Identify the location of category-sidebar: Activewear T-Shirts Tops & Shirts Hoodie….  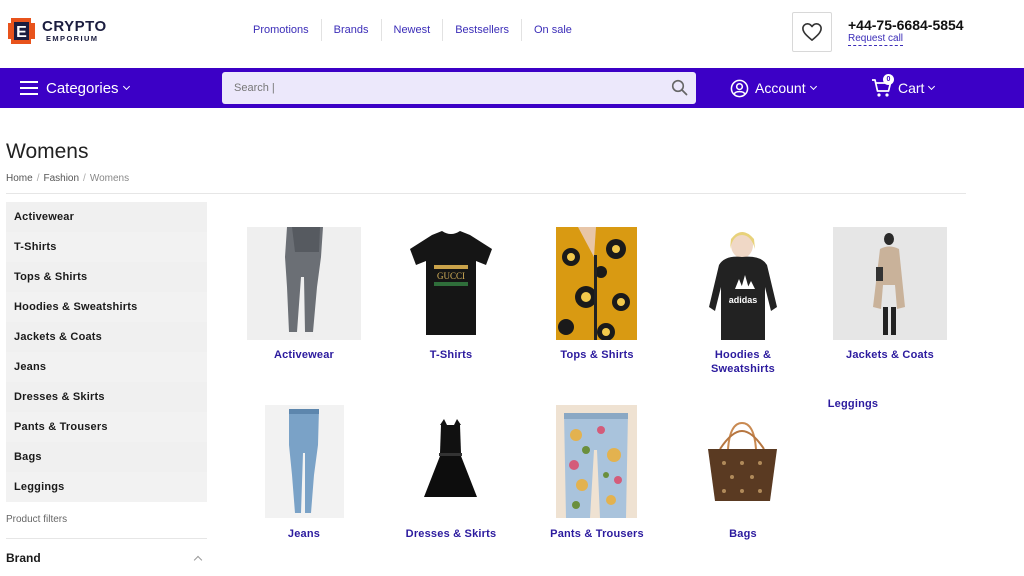
(106, 352).